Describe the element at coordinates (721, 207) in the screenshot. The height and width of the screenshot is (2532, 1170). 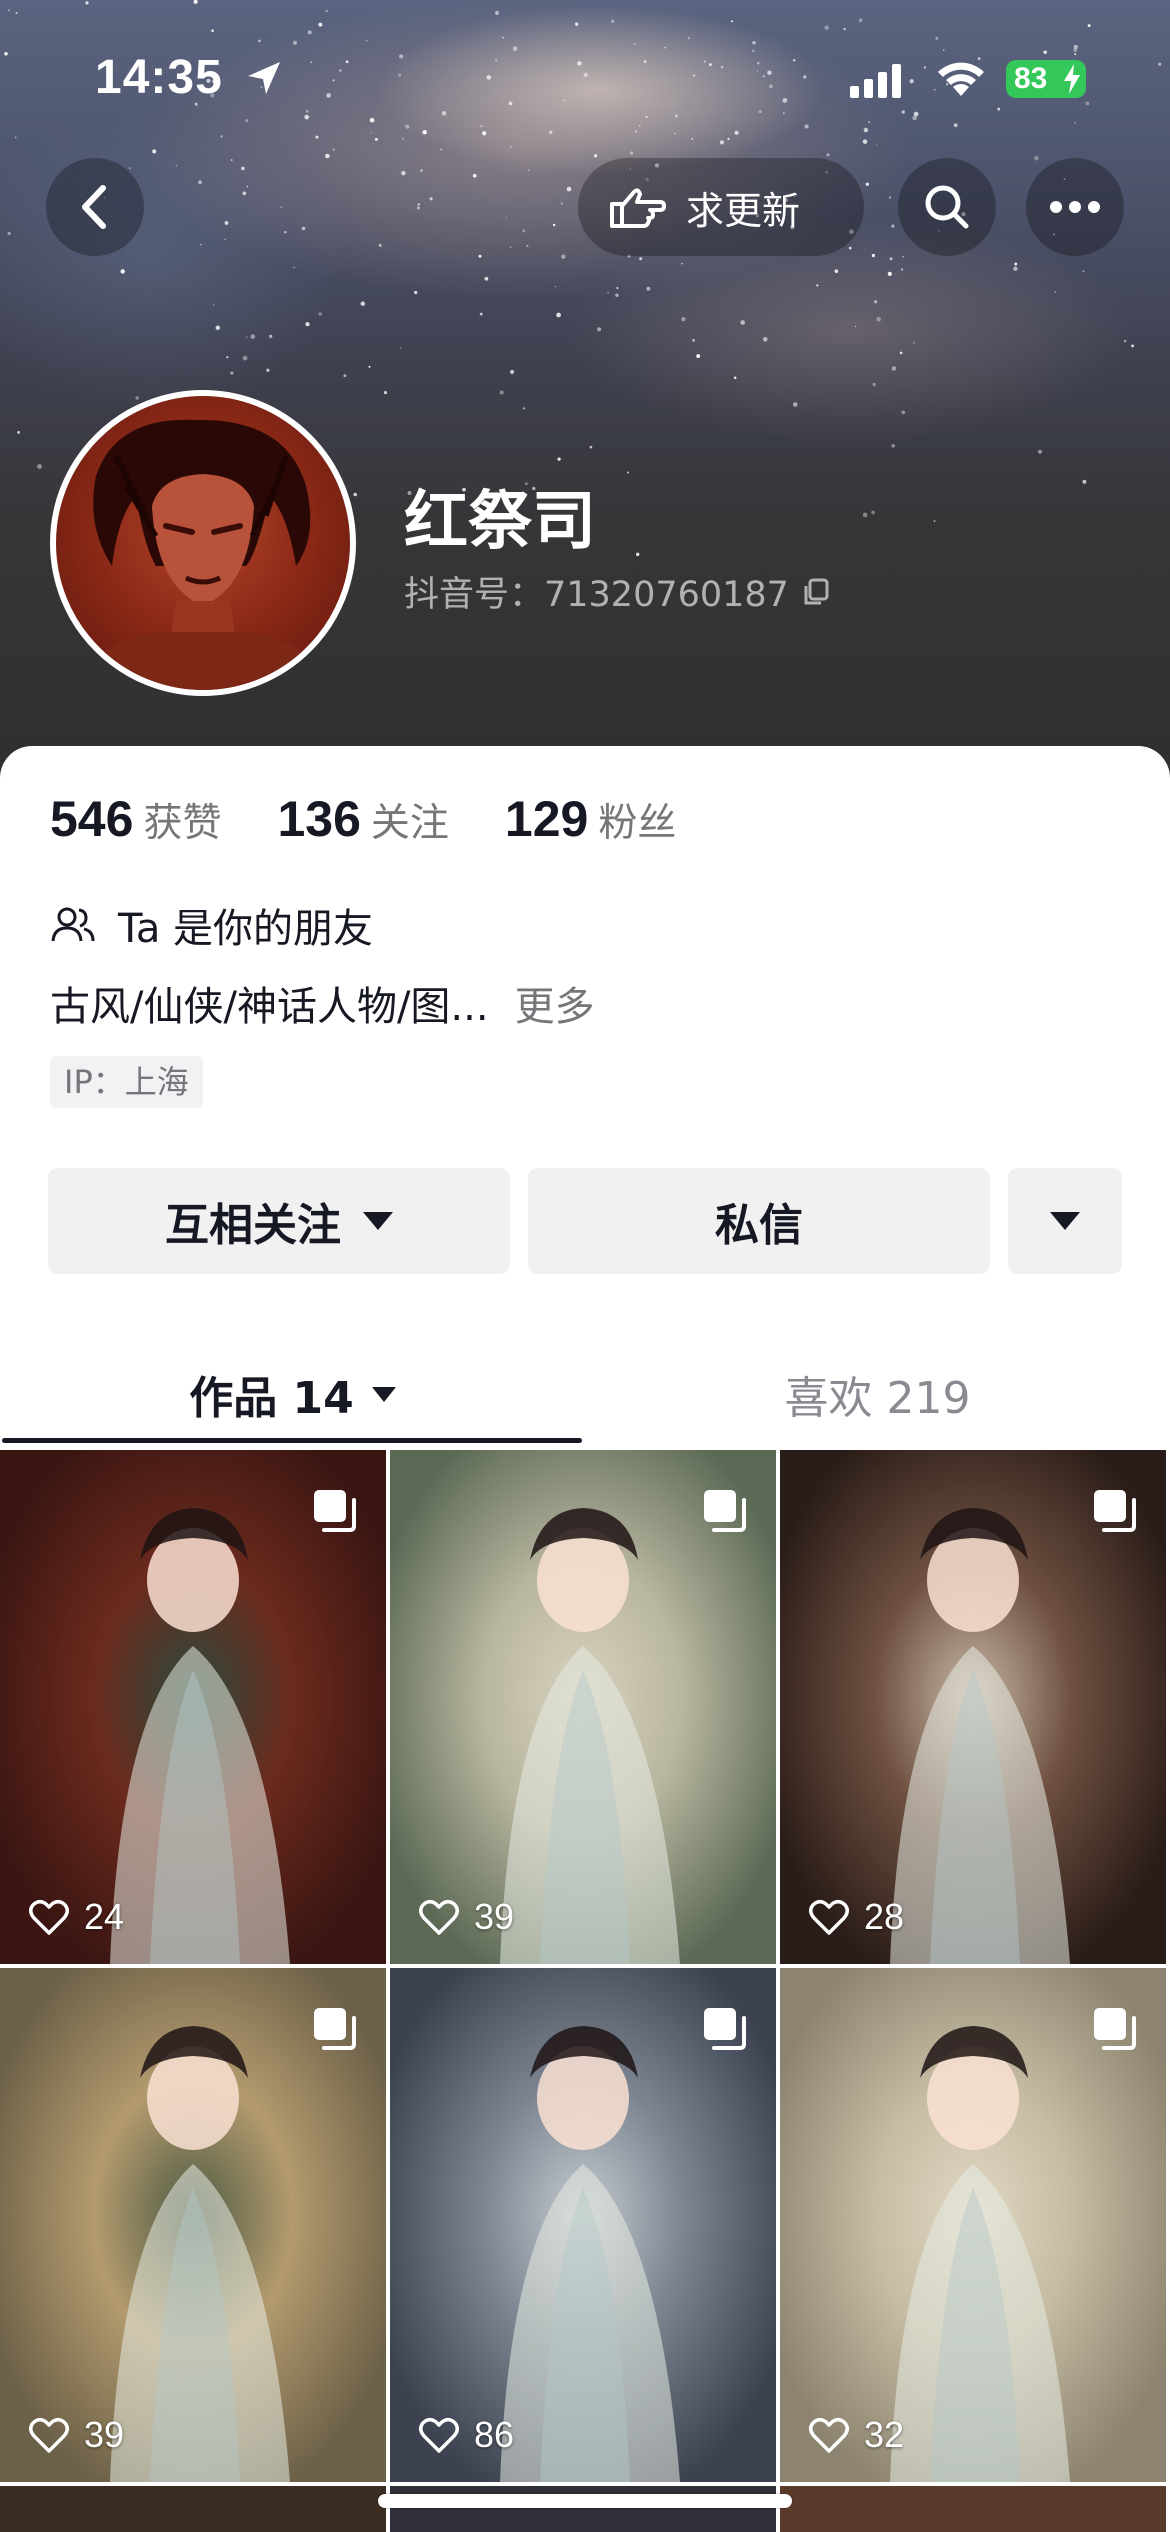
I see `request-update-button: 求更新` at that location.